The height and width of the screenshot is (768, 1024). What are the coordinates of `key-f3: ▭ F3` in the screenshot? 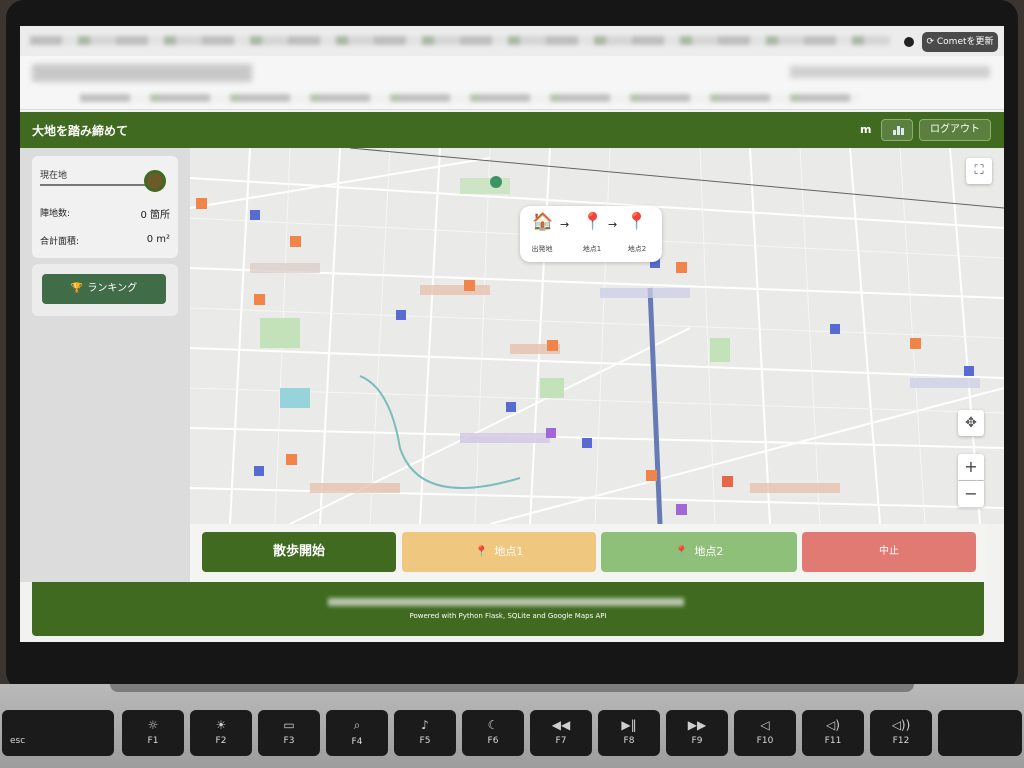 It's located at (289, 733).